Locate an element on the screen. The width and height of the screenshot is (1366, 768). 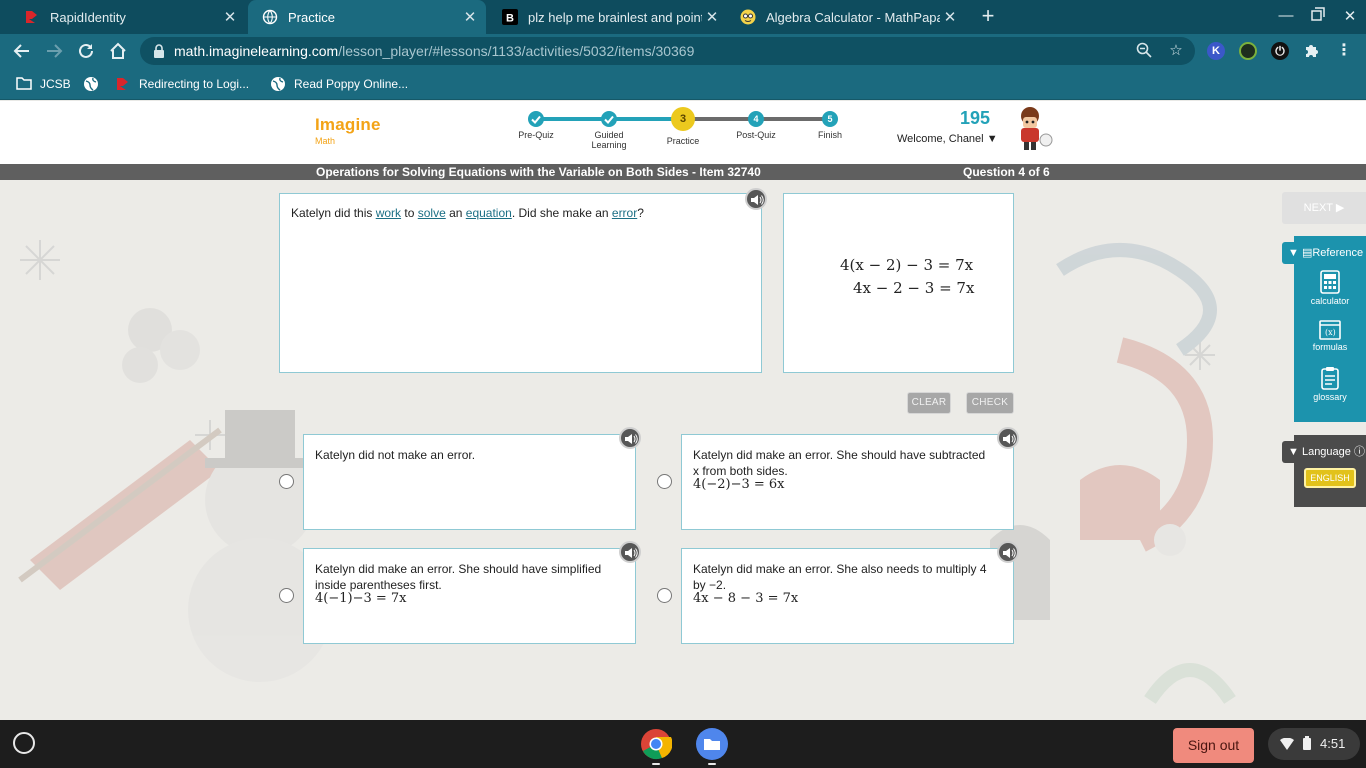
power-icon: ⏻ is located at coordinates (1280, 51).